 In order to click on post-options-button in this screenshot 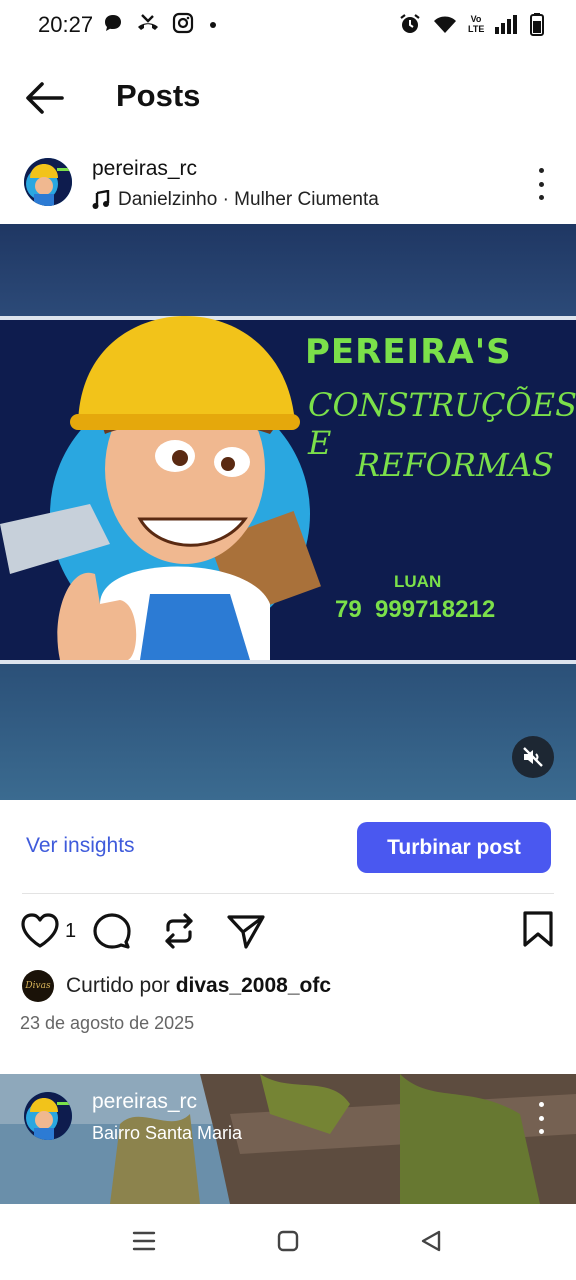, I will do `click(541, 184)`.